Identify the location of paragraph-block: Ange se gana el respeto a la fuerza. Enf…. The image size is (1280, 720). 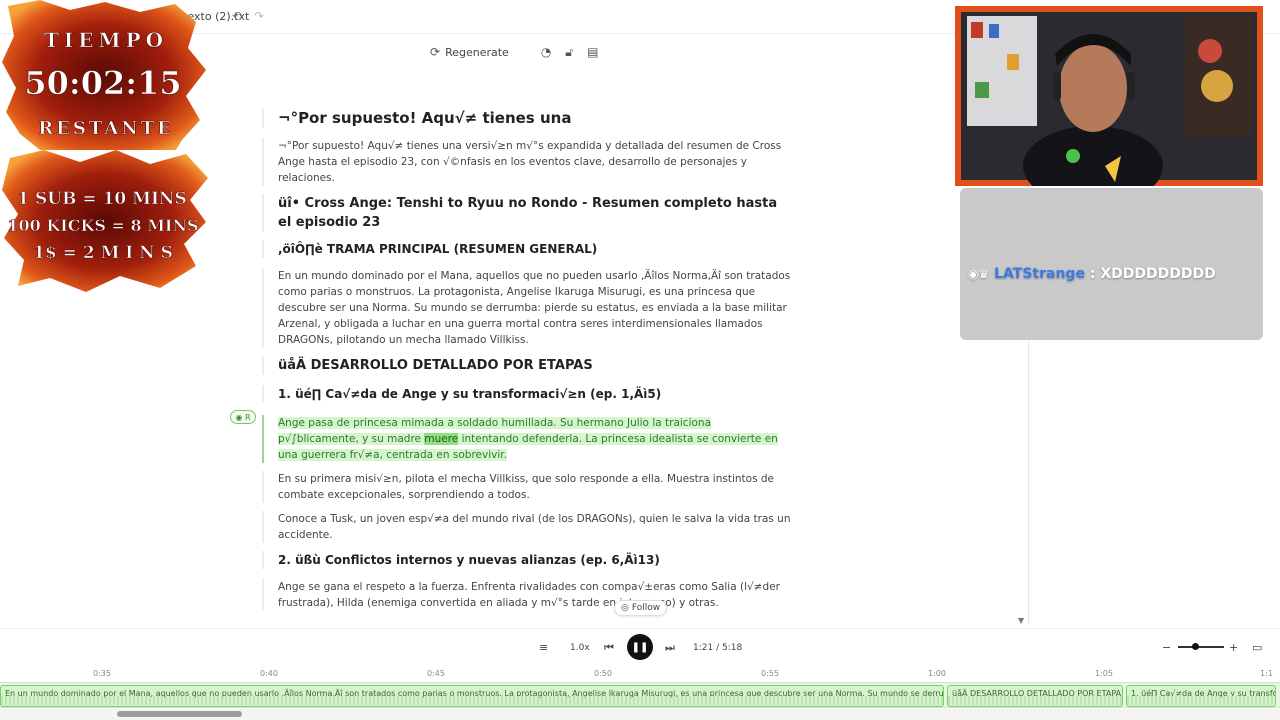
(527, 595).